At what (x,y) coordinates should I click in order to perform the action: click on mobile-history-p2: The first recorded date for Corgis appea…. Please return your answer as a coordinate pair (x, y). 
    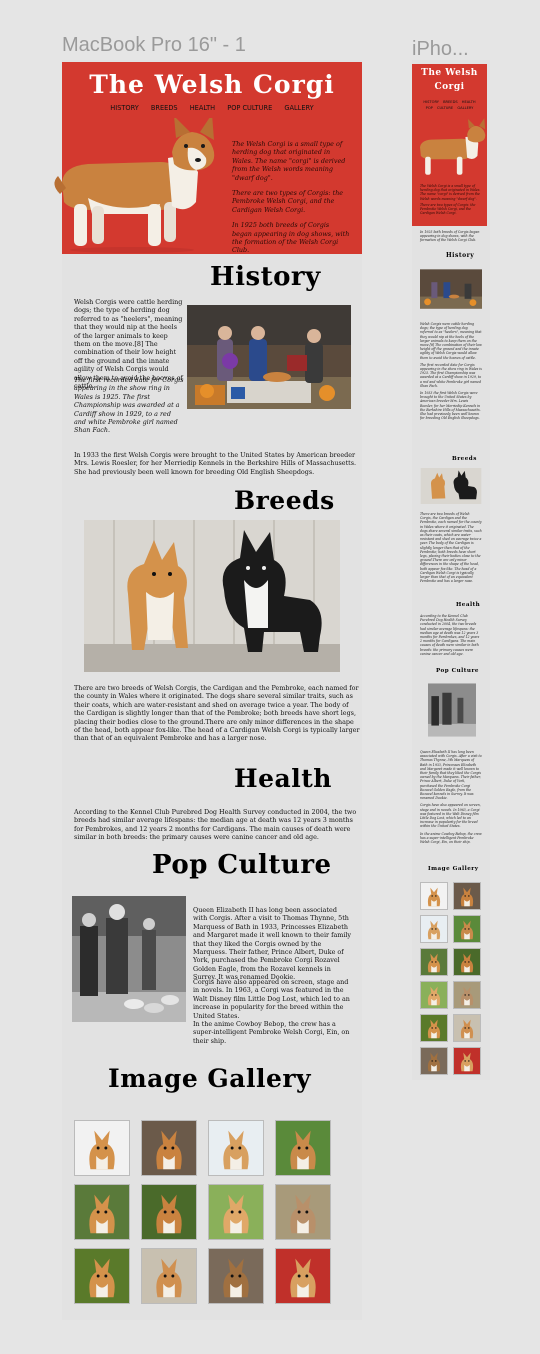
    Looking at the image, I should click on (451, 375).